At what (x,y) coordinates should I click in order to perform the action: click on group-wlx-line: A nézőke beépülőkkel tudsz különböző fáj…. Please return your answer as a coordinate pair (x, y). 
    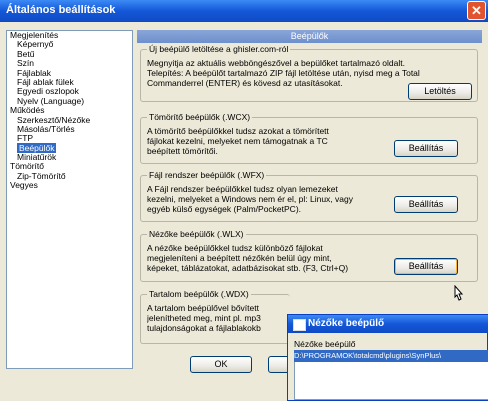
    Looking at the image, I should click on (235, 248).